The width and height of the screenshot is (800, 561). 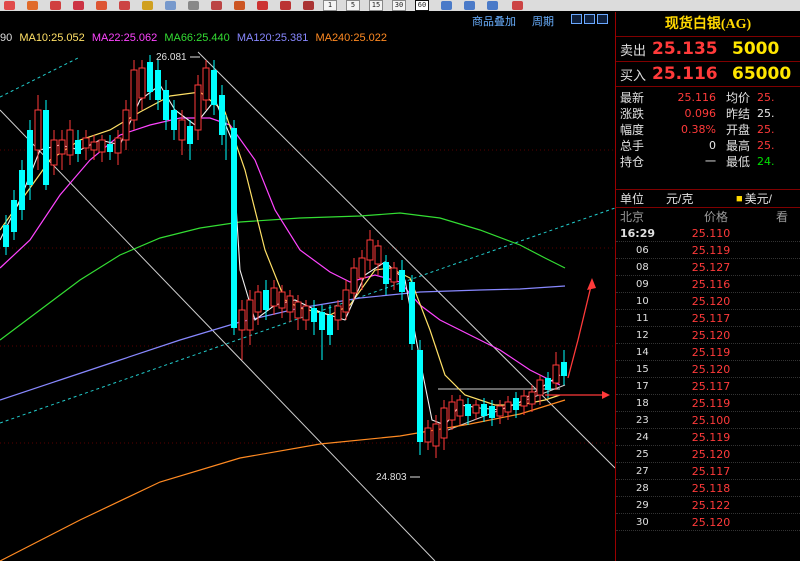 I want to click on buy-row: 买入 25.116 65000, so click(x=708, y=74).